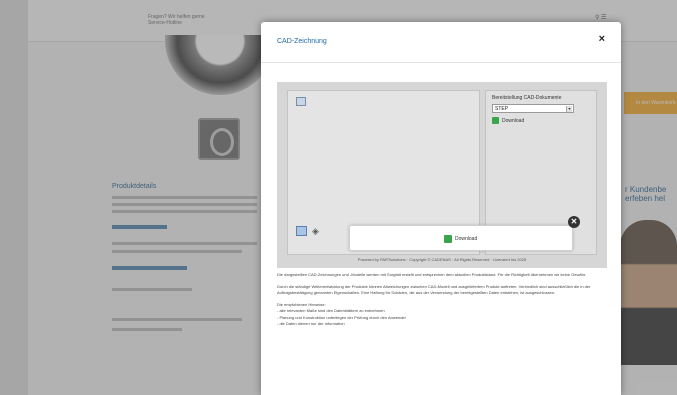 The height and width of the screenshot is (395, 677). I want to click on popup-download-label: Download, so click(466, 239).